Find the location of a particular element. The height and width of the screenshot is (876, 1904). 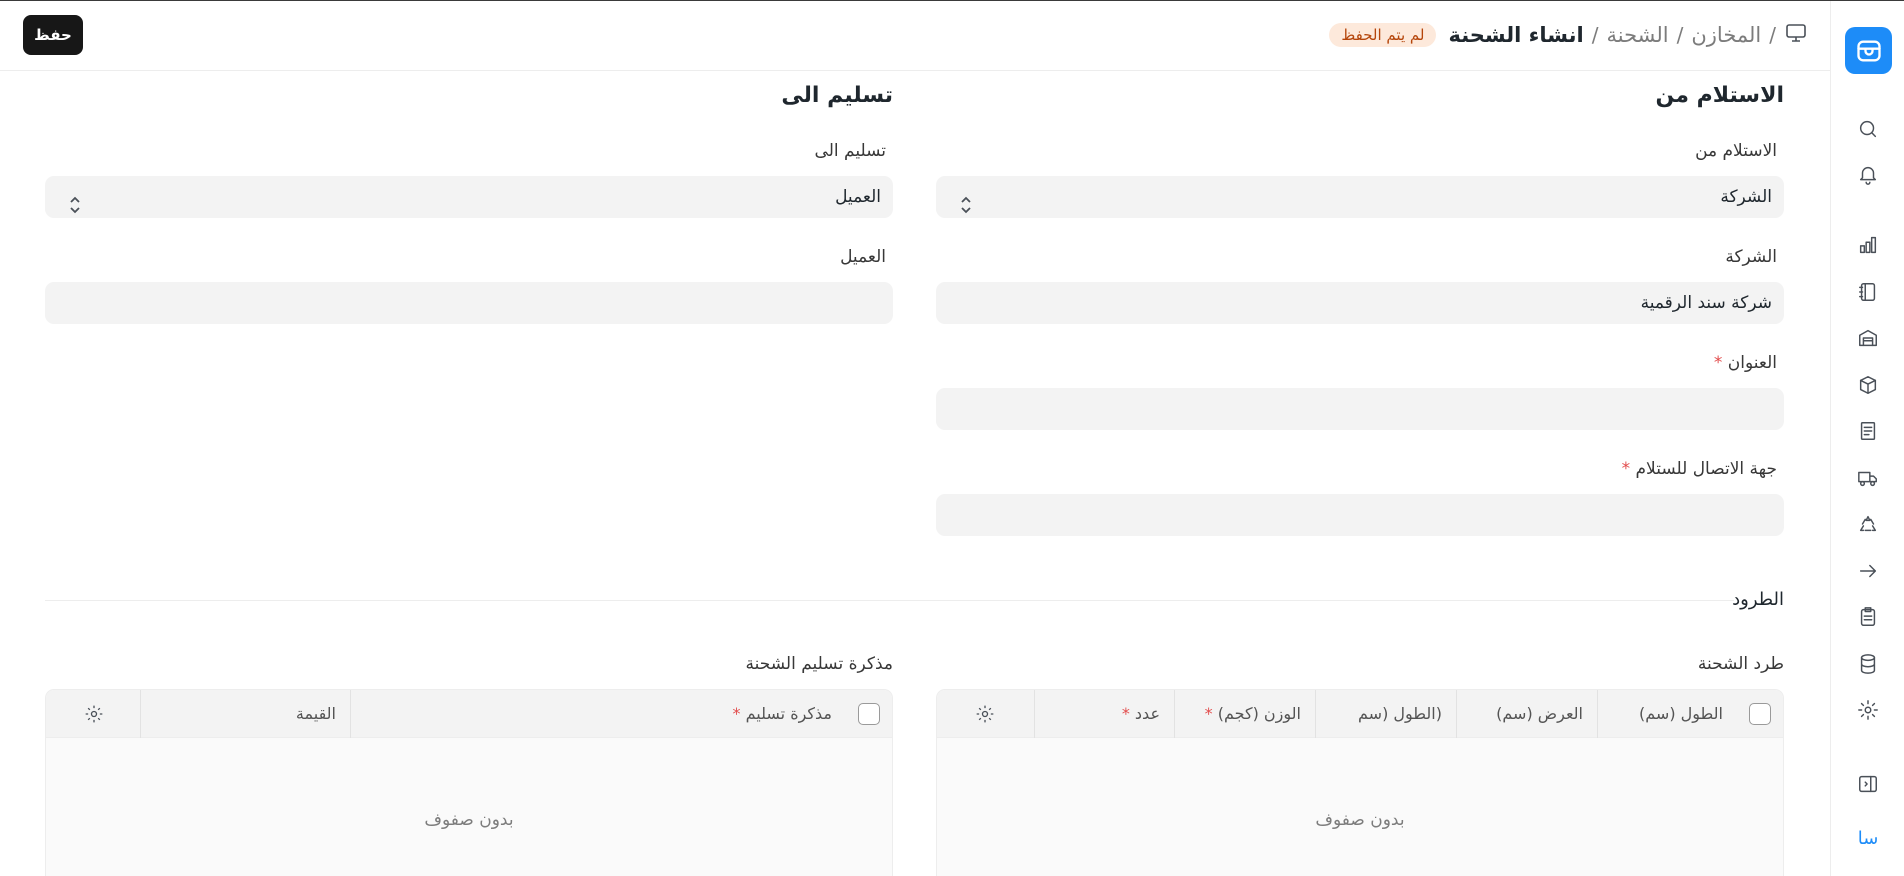

notebook-icon is located at coordinates (1868, 292).